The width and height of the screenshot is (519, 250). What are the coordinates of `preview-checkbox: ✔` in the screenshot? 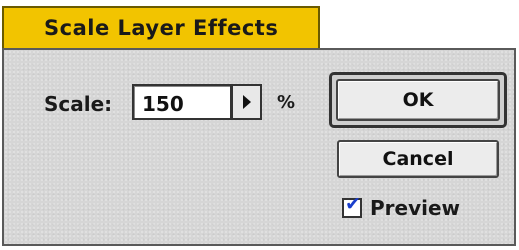 It's located at (352, 205).